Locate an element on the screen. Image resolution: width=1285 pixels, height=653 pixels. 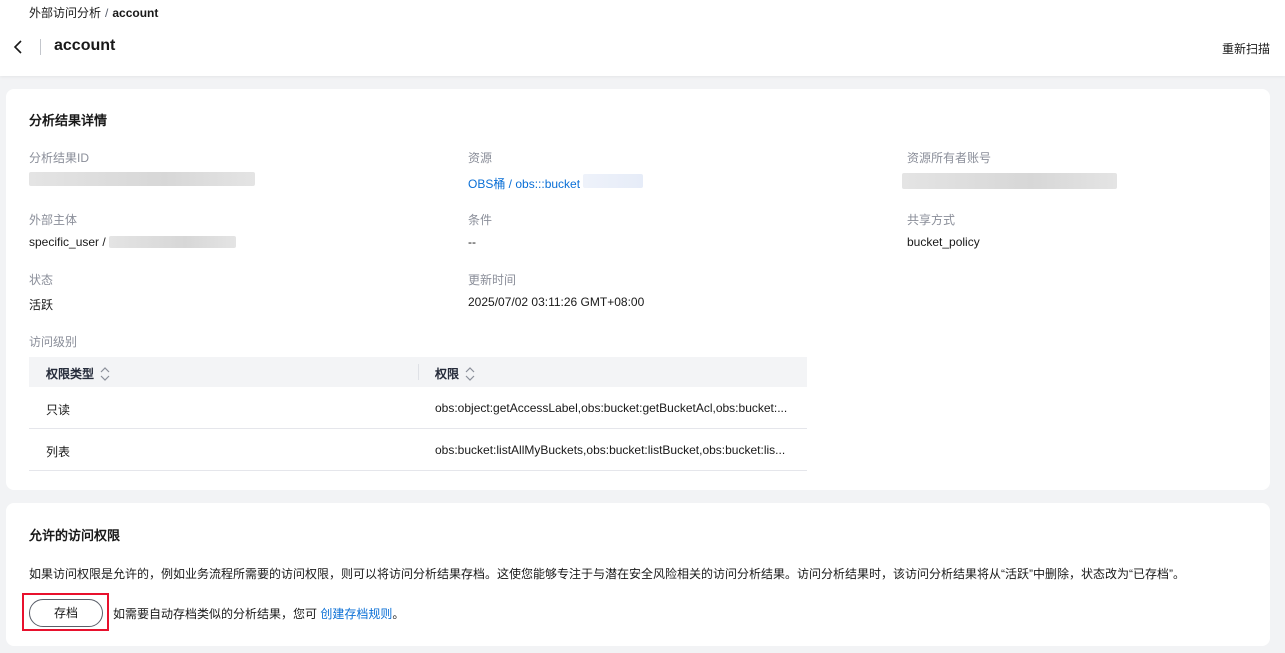
breadcrumb: 外部访问分析 / account is located at coordinates (93, 12).